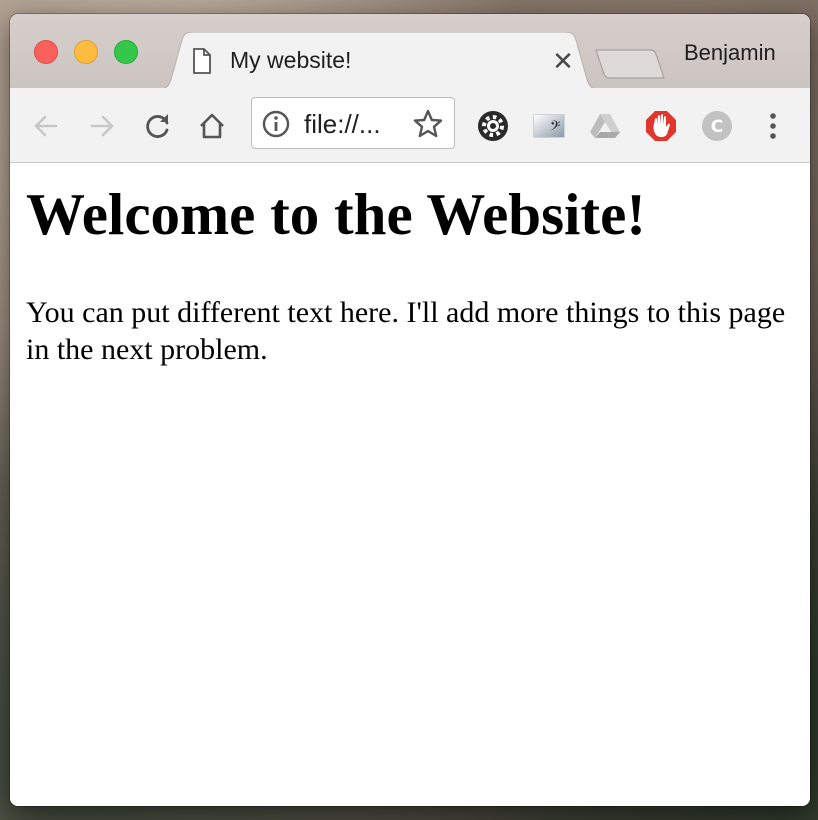 The image size is (818, 820). I want to click on profile-name: Benjamin, so click(730, 53).